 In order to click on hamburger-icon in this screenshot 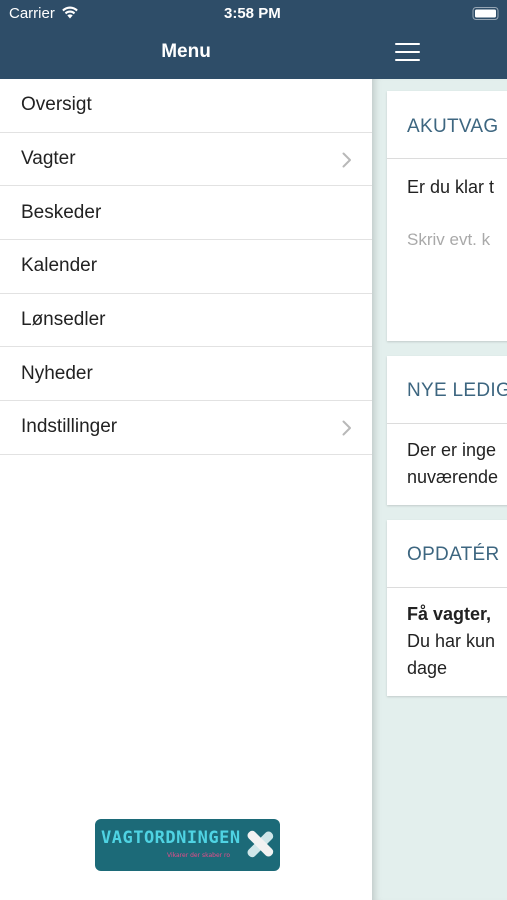, I will do `click(407, 52)`.